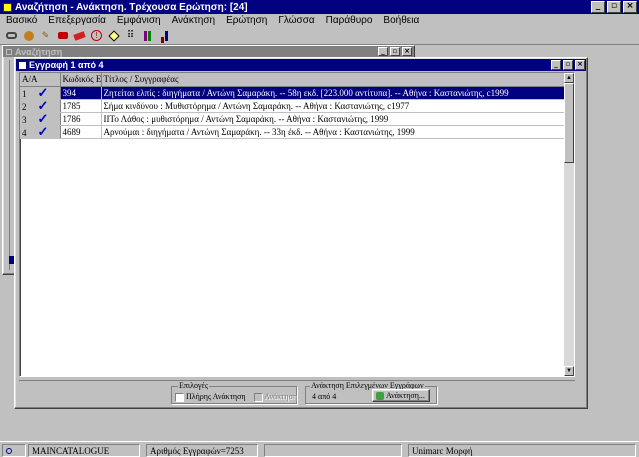 This screenshot has width=639, height=457. Describe the element at coordinates (401, 21) in the screenshot. I see `menu-item: Βοήθεια` at that location.